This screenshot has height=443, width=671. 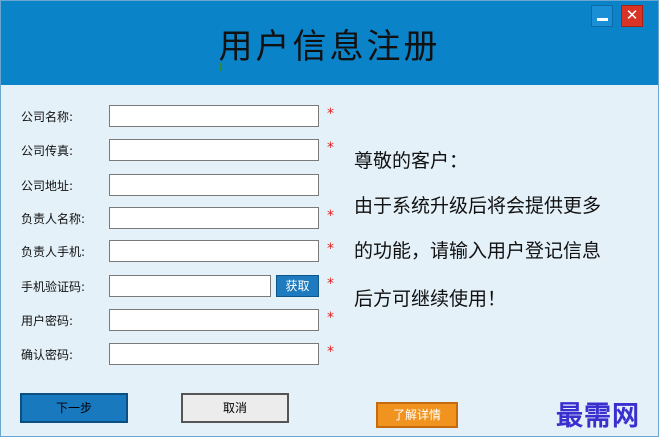 I want to click on form-row-company-fax: 公司传真: *, so click(x=173, y=150).